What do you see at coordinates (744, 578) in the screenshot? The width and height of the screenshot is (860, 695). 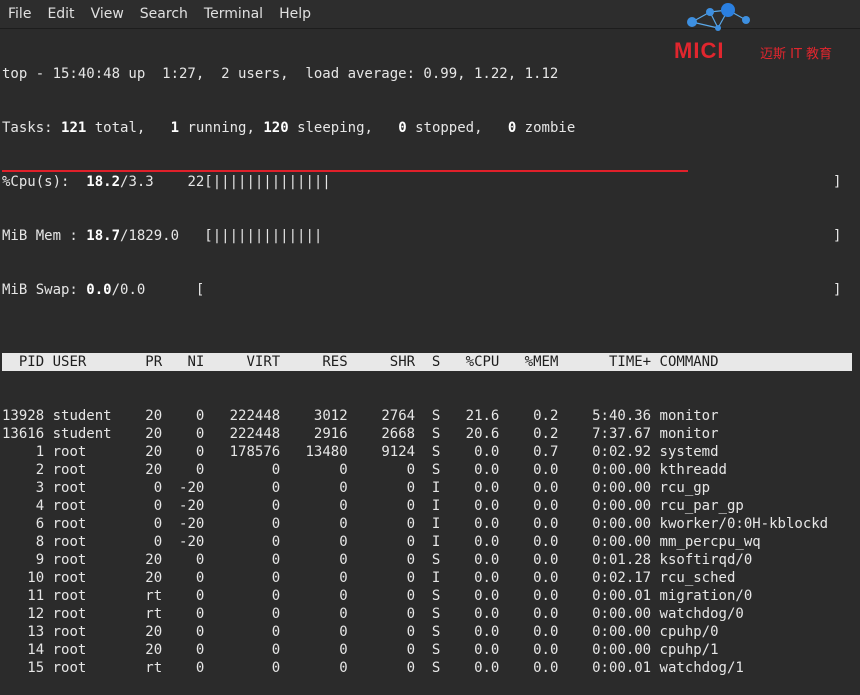 I see `cell-command: rcu_sched` at bounding box center [744, 578].